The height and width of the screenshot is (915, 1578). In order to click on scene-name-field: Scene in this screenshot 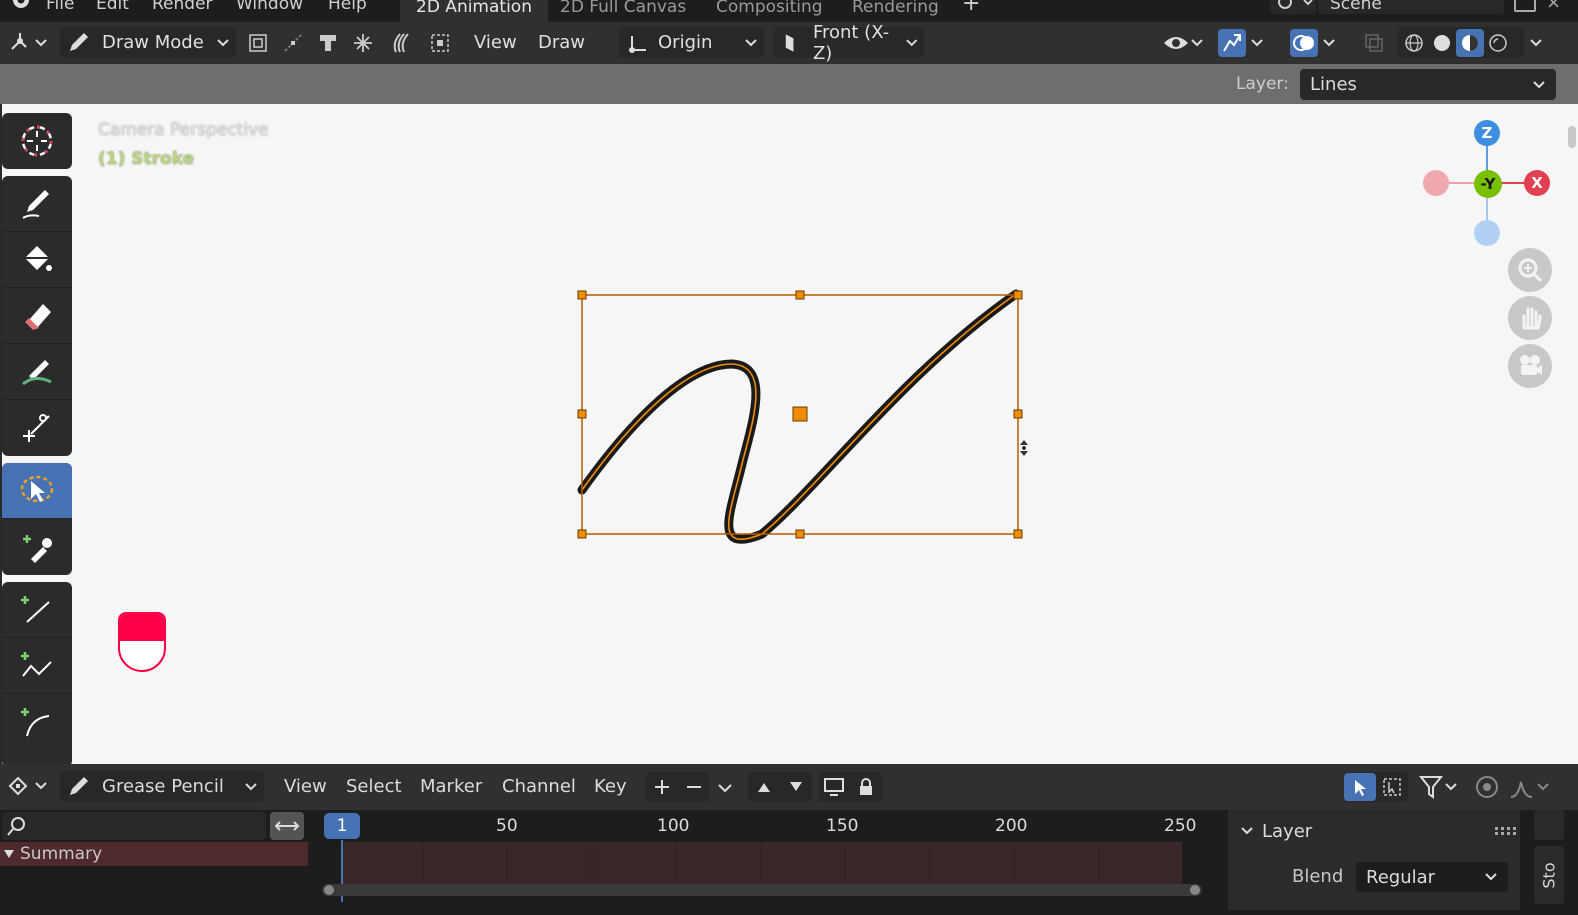, I will do `click(1411, 7)`.